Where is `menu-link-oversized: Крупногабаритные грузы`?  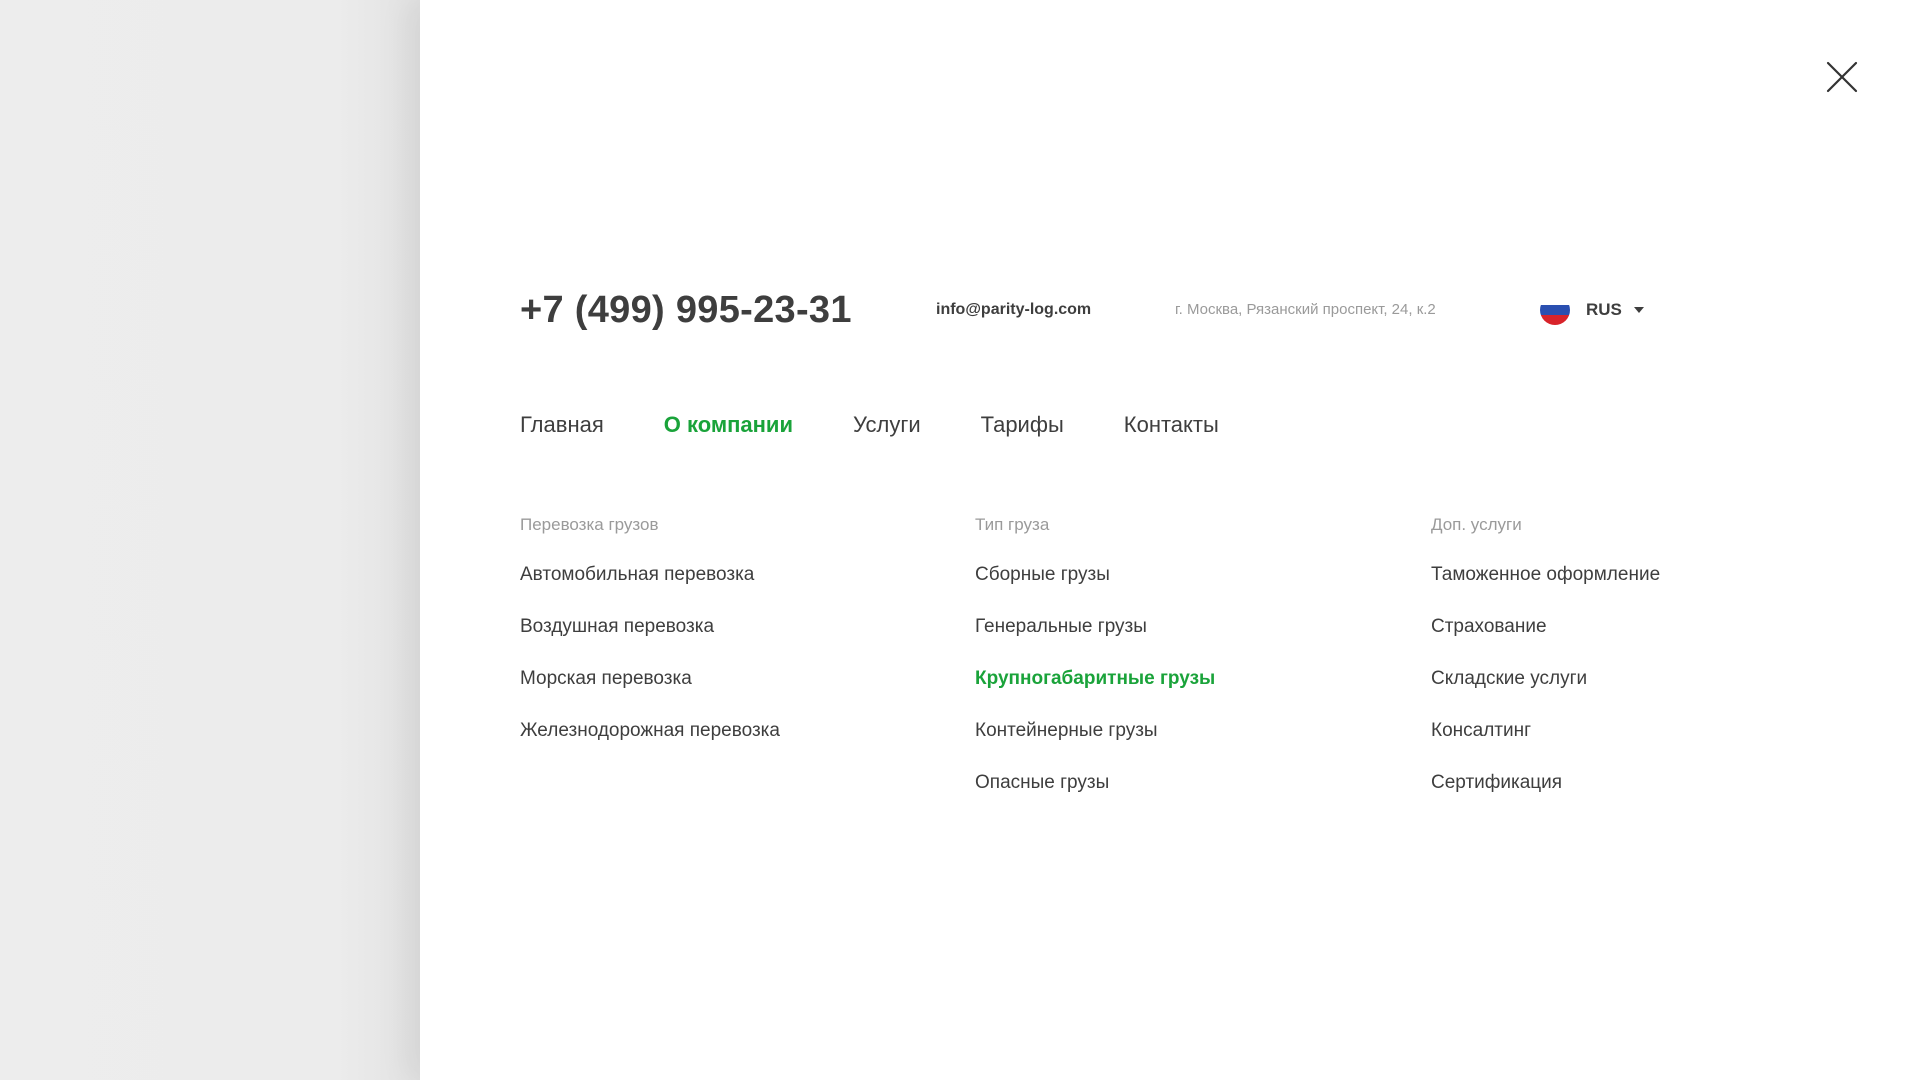 menu-link-oversized: Крупногабаритные грузы is located at coordinates (1195, 690).